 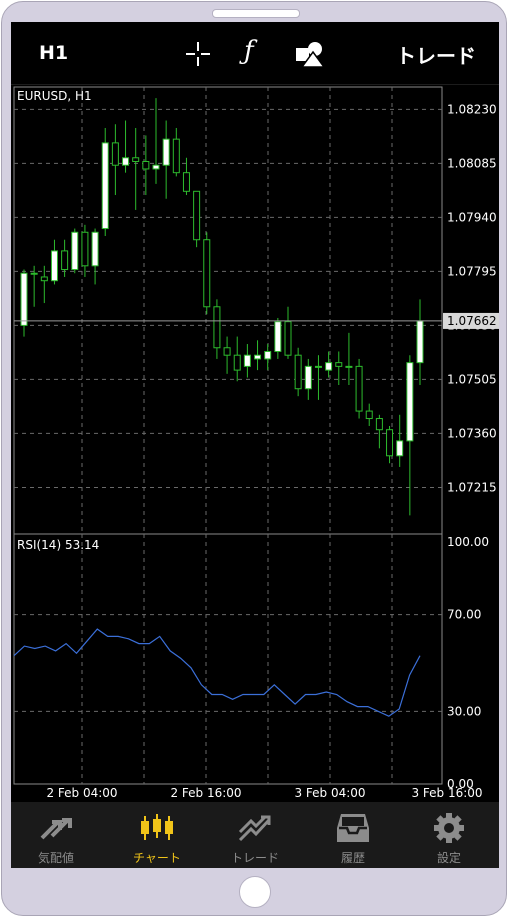 I want to click on function-icon: ƒ, so click(x=249, y=51).